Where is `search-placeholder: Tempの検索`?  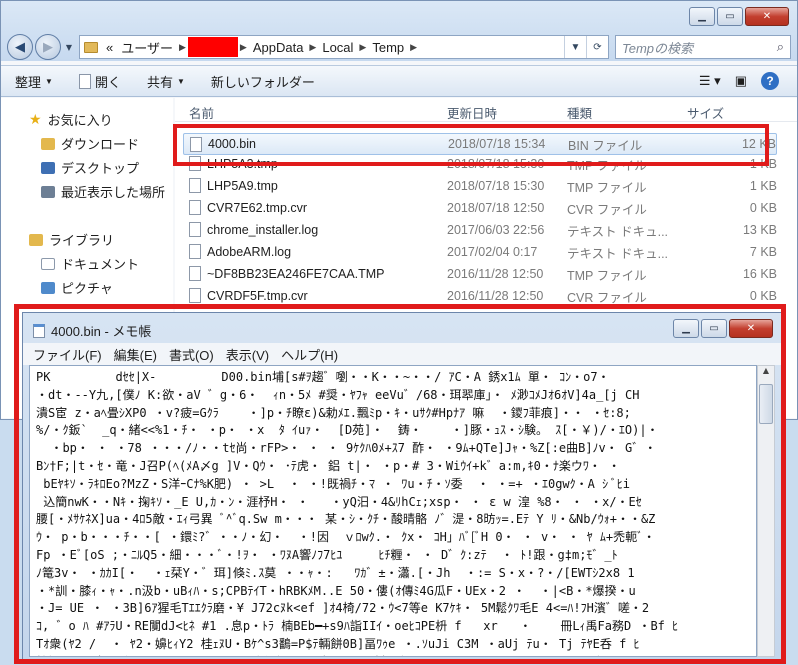 search-placeholder: Tempの検索 is located at coordinates (658, 48).